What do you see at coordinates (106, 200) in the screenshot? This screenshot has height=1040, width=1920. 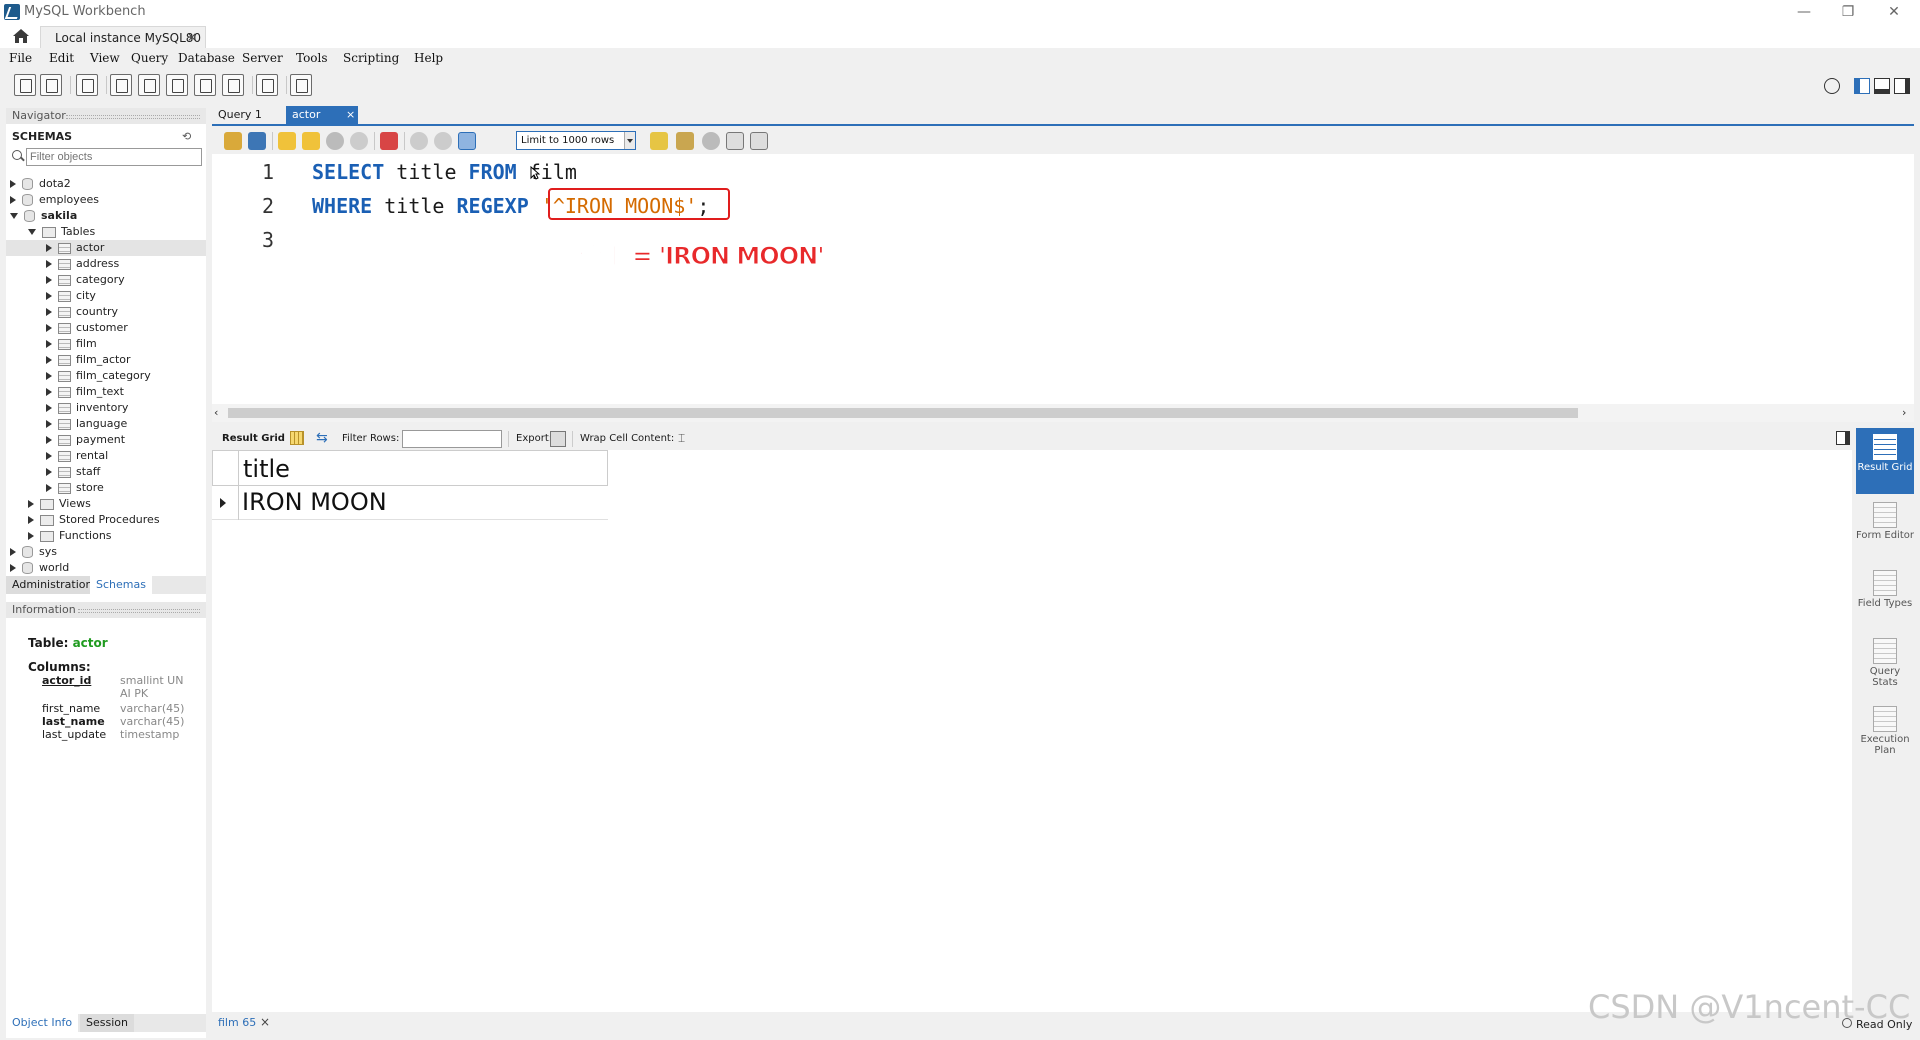 I see `tree-item: employees` at bounding box center [106, 200].